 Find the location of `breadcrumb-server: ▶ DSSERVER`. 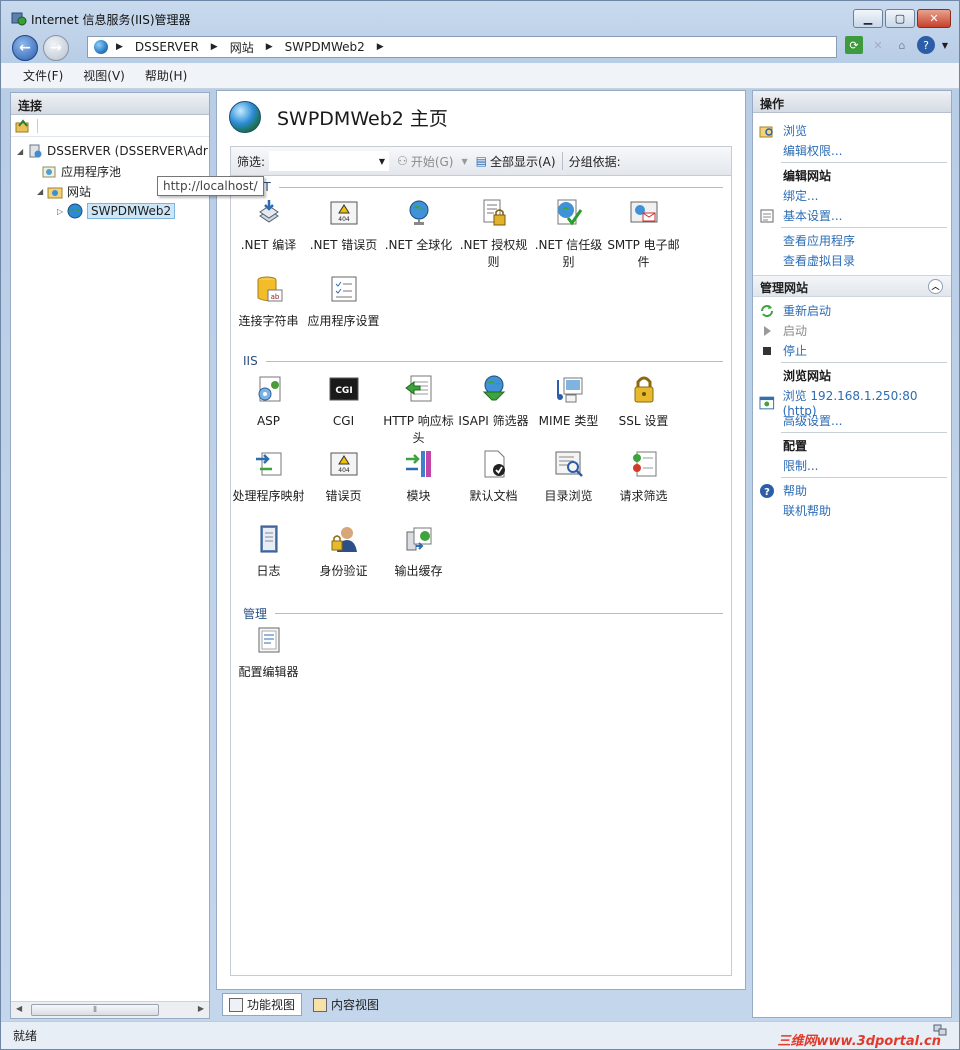

breadcrumb-server: ▶ DSSERVER is located at coordinates (157, 47).